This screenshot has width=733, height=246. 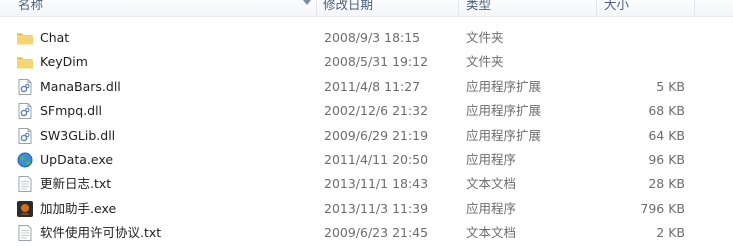 What do you see at coordinates (372, 86) in the screenshot?
I see `file-modified-date: 2011/4/8 11:27` at bounding box center [372, 86].